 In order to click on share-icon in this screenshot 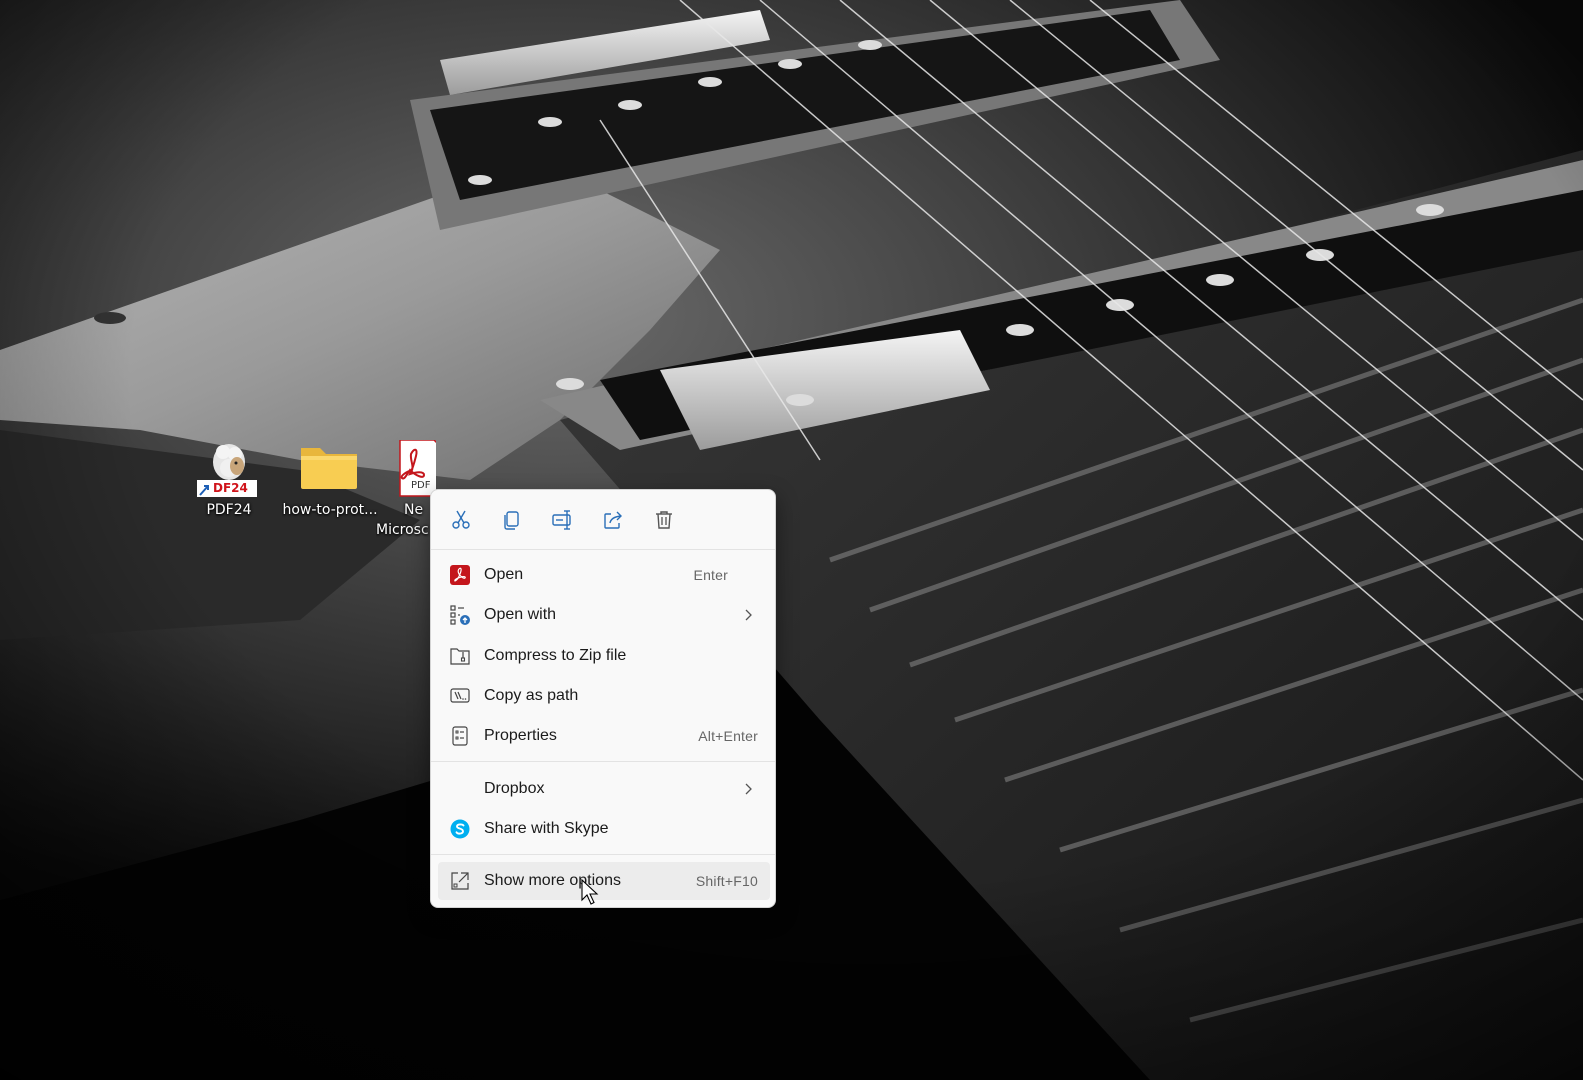, I will do `click(613, 520)`.